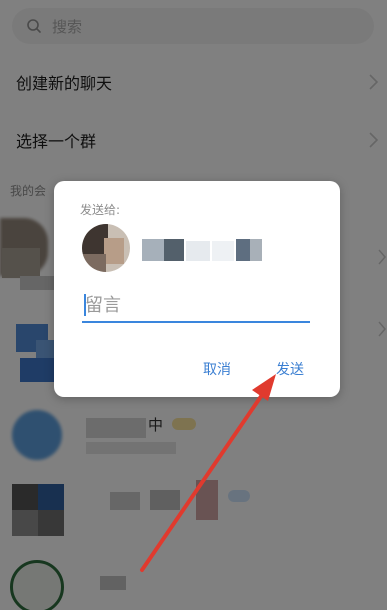 This screenshot has width=387, height=610. I want to click on send-button: 发送, so click(290, 369).